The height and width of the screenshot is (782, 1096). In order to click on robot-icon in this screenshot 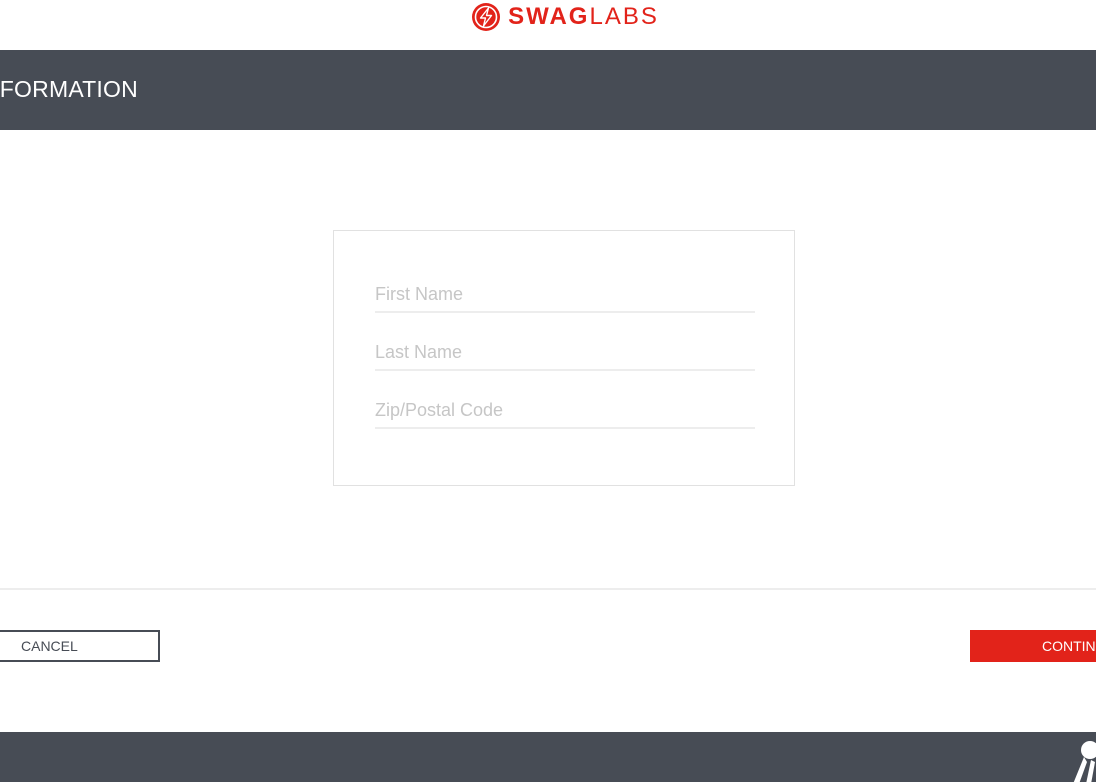, I will do `click(1084, 761)`.